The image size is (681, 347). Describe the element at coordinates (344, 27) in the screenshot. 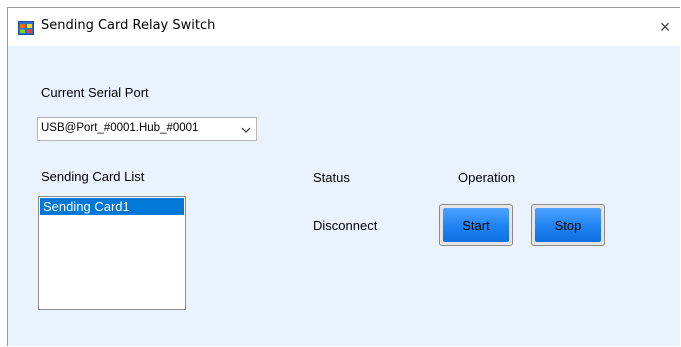

I see `title-bar: Sending Card Relay Switch ×` at that location.